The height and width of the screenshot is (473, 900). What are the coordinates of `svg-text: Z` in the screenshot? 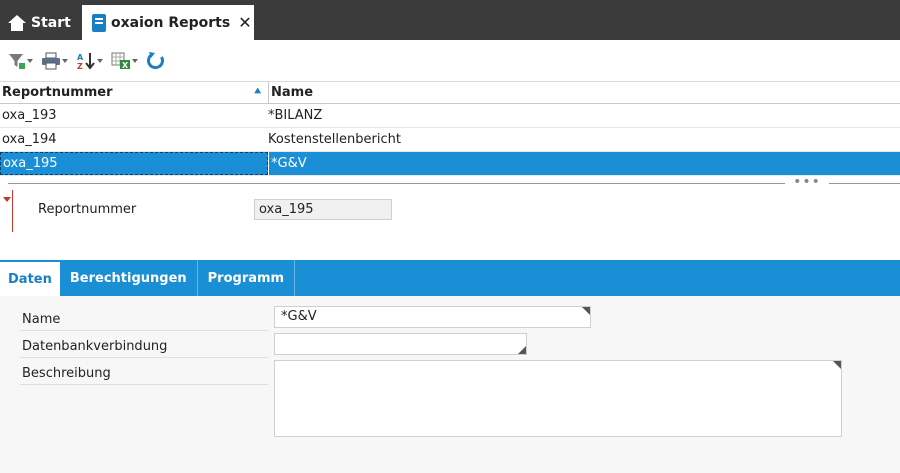 It's located at (80, 66).